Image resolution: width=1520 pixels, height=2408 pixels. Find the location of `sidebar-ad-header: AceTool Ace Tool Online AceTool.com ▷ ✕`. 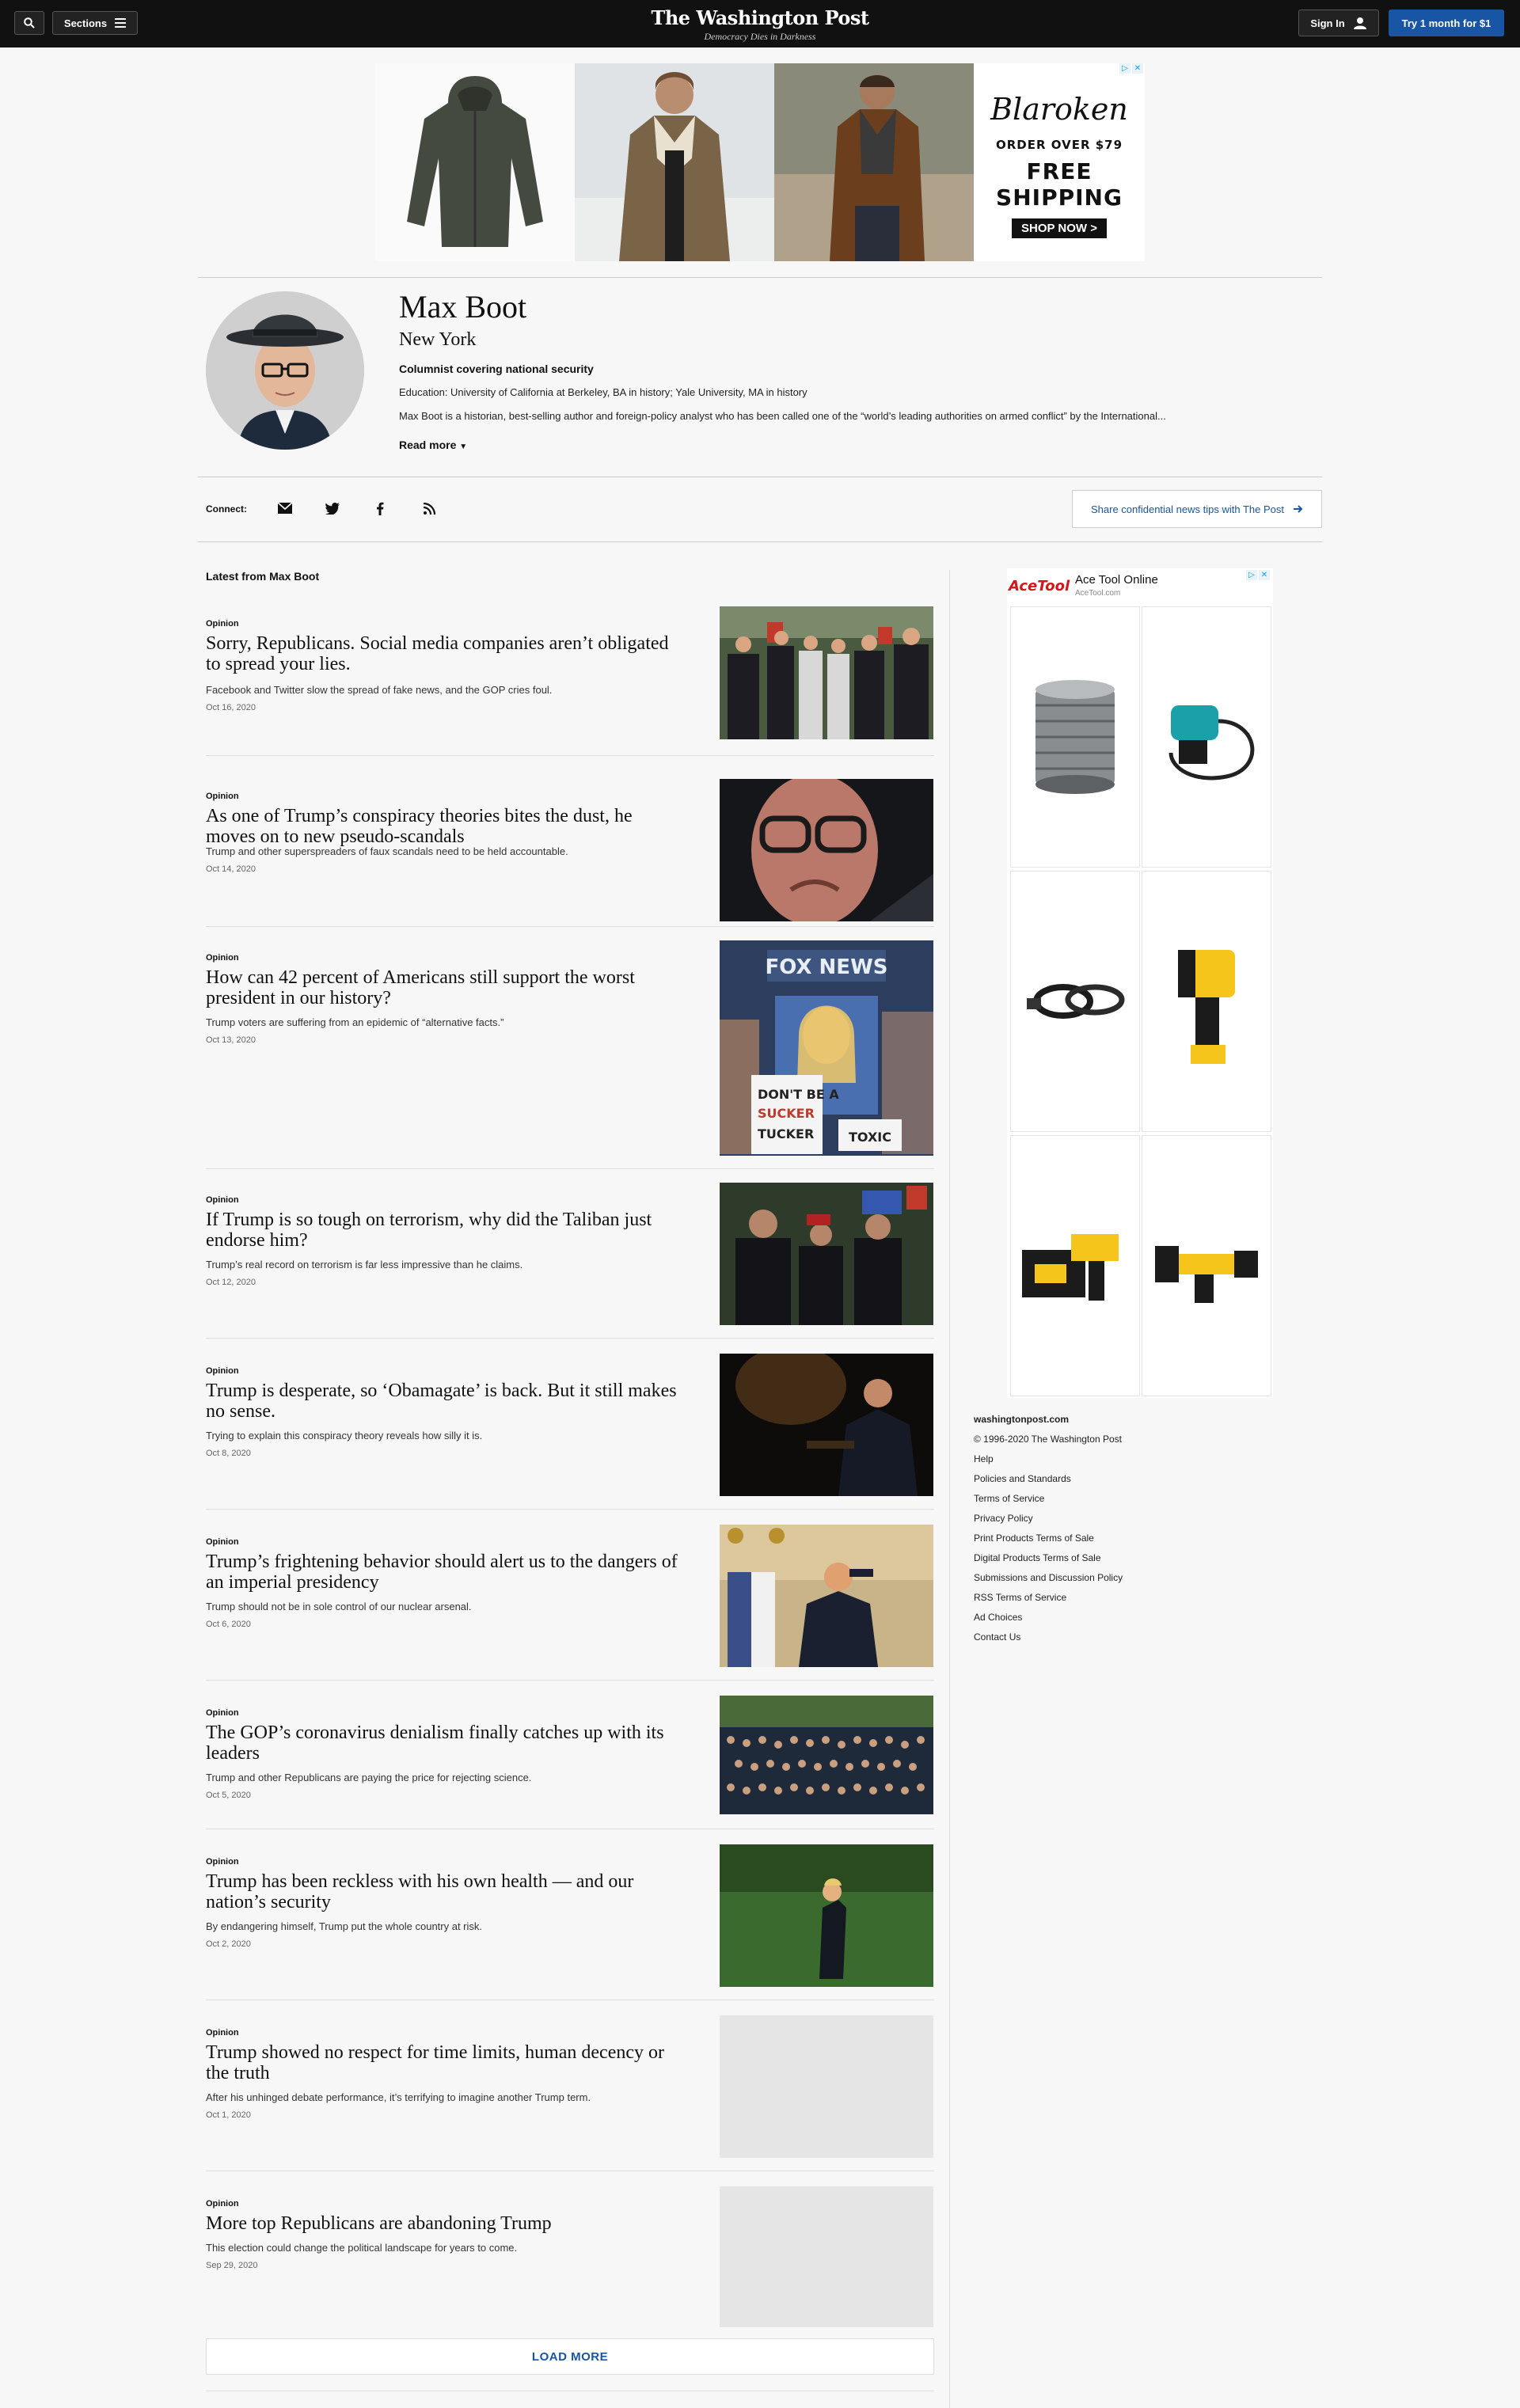

sidebar-ad-header: AceTool Ace Tool Online AceTool.com ▷ ✕ is located at coordinates (1140, 587).